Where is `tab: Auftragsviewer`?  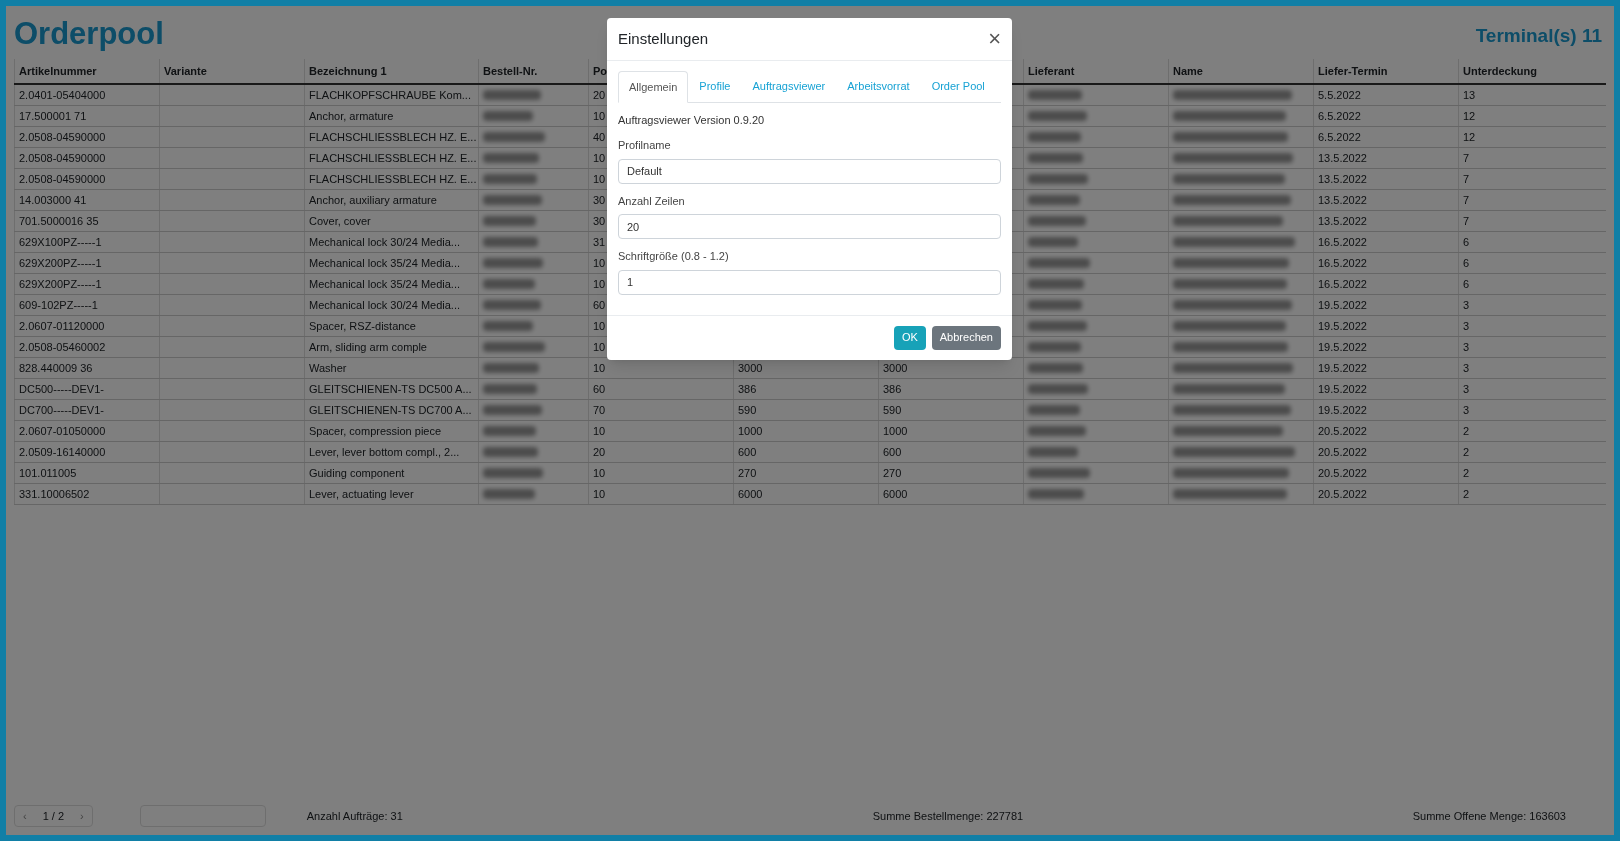
tab: Auftragsviewer is located at coordinates (789, 86).